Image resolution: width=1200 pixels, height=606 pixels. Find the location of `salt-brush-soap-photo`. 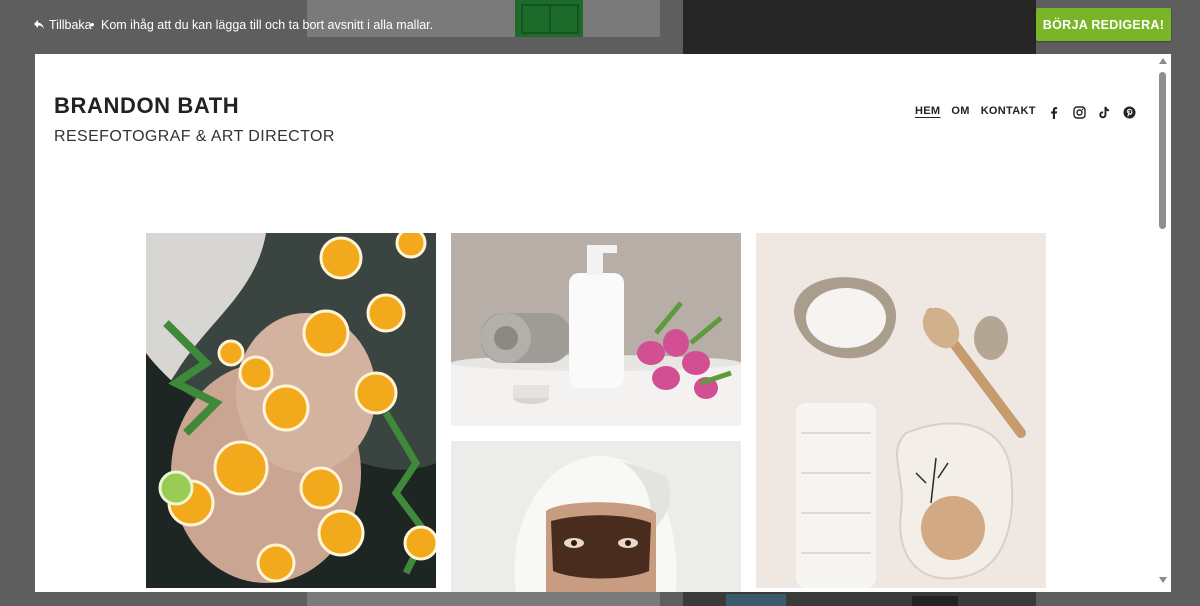

salt-brush-soap-photo is located at coordinates (901, 410).